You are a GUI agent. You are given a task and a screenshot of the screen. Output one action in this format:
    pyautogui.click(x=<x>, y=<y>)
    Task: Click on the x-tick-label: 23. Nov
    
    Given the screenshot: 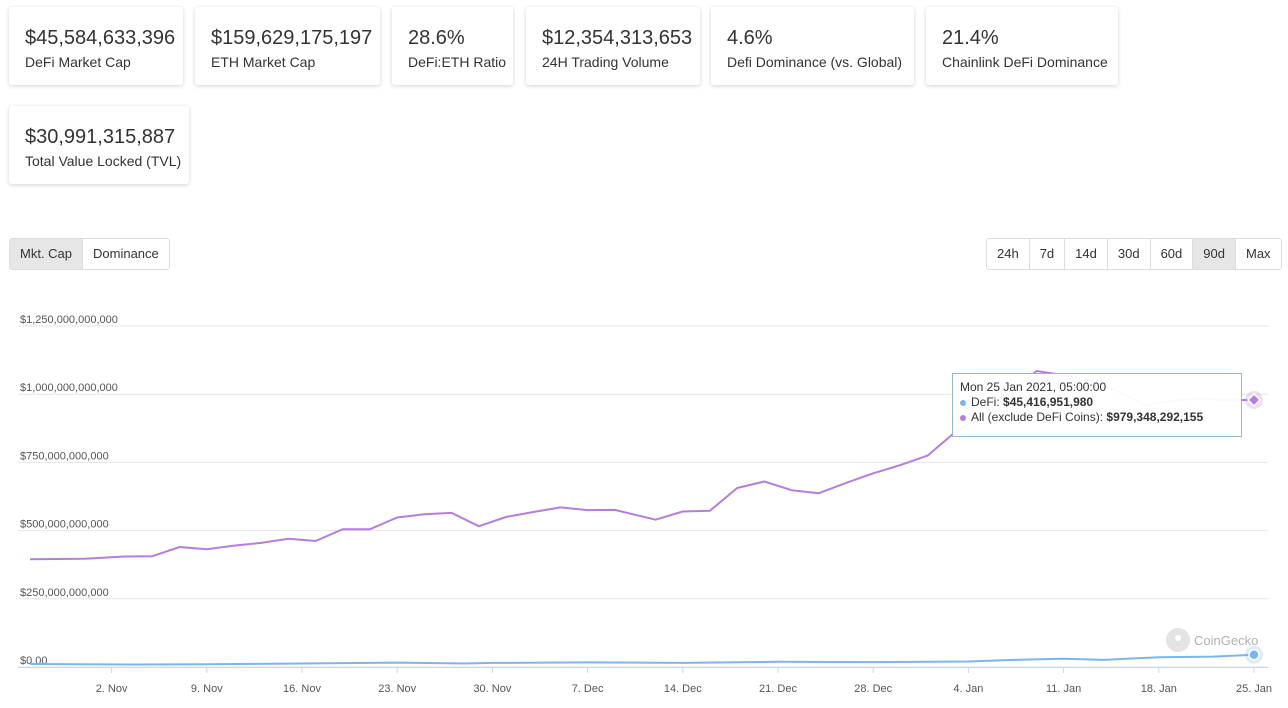 What is the action you would take?
    pyautogui.click(x=397, y=689)
    